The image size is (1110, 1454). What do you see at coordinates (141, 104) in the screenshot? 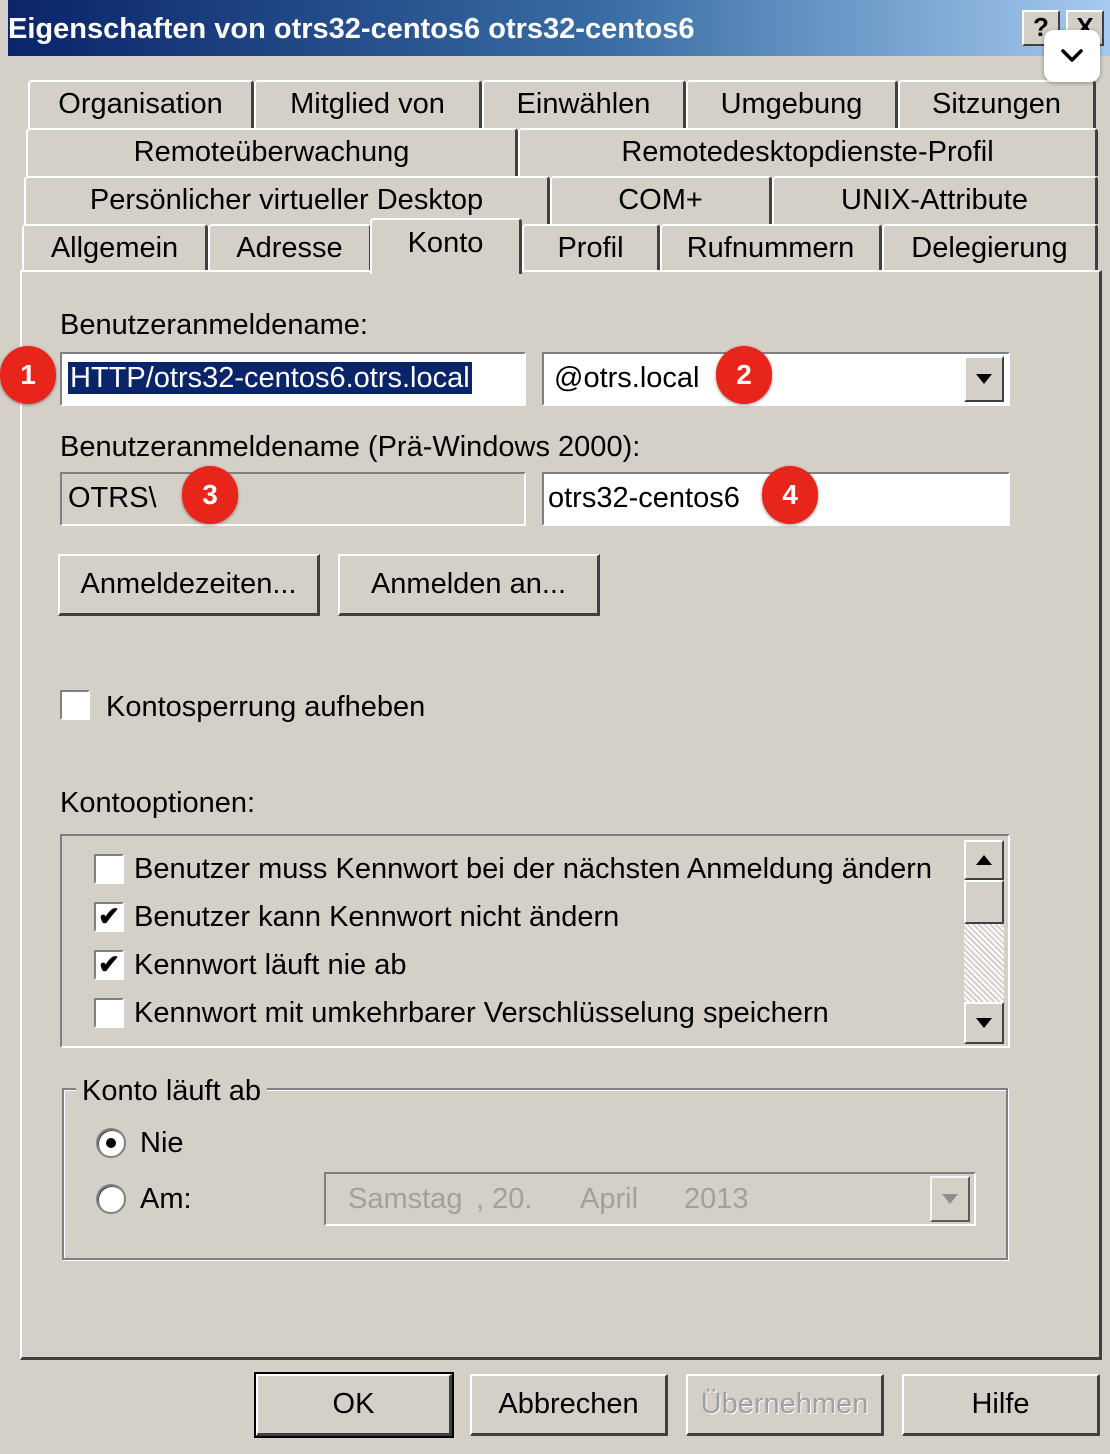
I see `tab-organisation: Organisation` at bounding box center [141, 104].